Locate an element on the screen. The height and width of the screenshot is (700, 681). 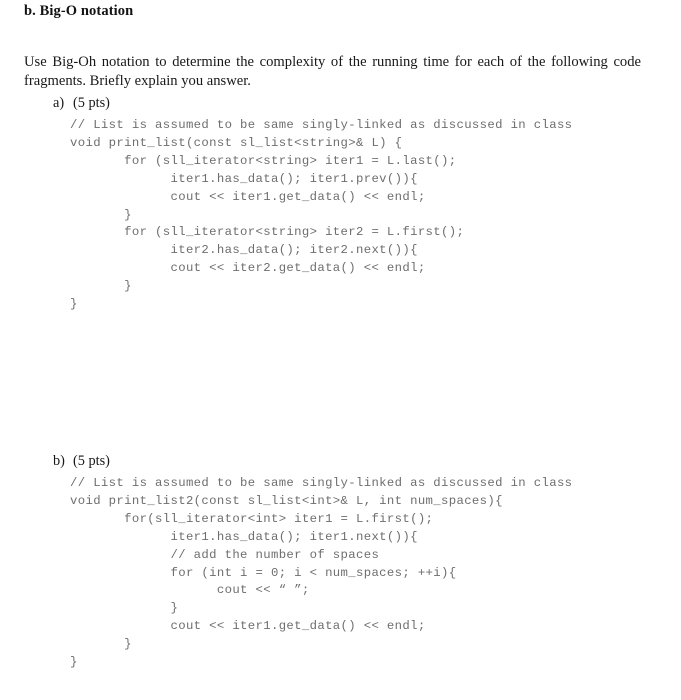
question-b-header: b) (5 pts) is located at coordinates (340, 462).